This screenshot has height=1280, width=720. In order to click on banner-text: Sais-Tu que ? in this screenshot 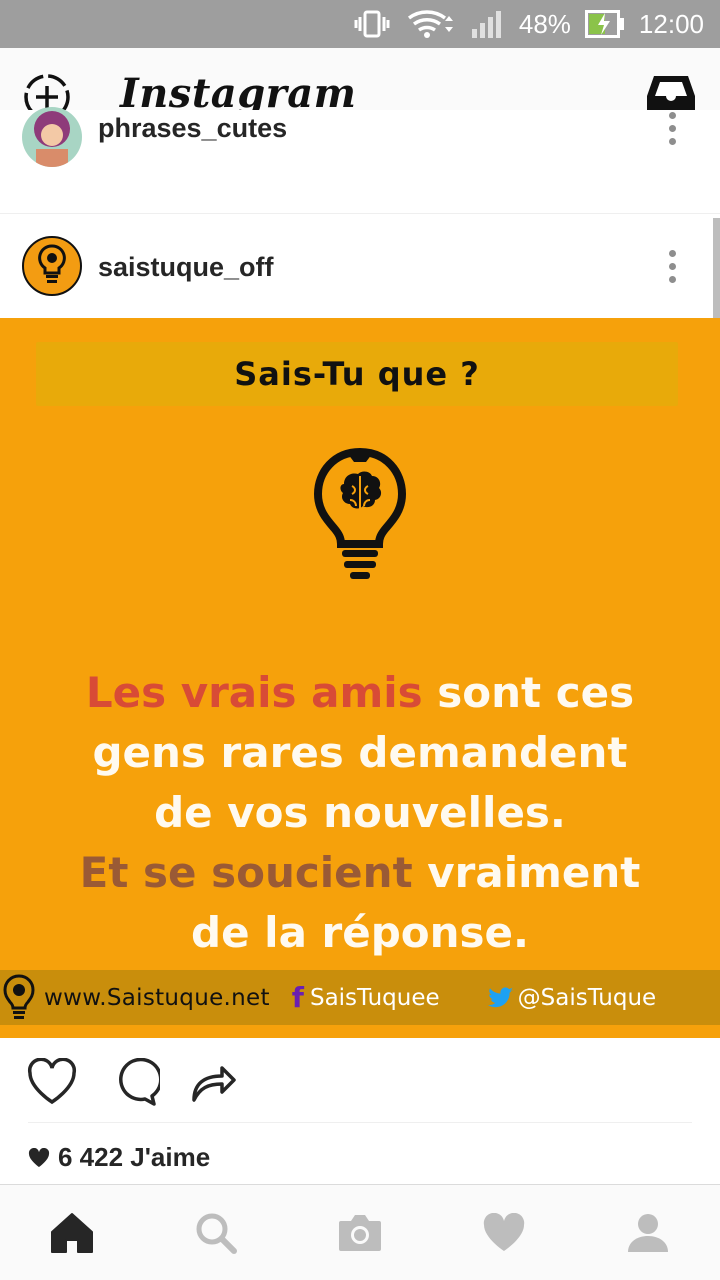, I will do `click(357, 374)`.